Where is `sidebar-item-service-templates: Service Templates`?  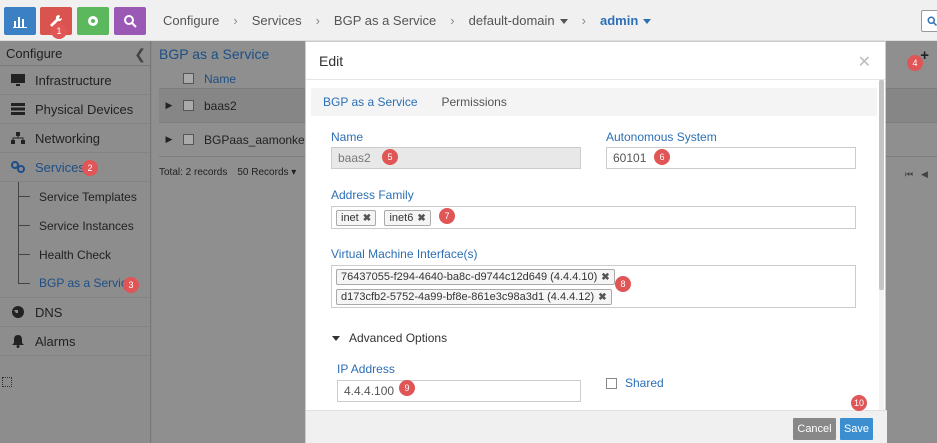 sidebar-item-service-templates: Service Templates is located at coordinates (75, 196).